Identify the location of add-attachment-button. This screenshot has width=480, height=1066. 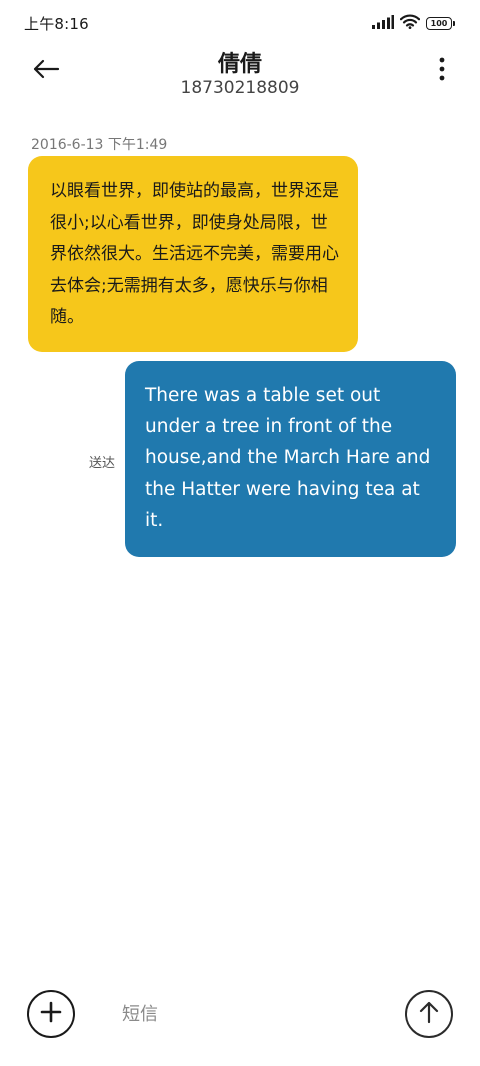
(51, 1014).